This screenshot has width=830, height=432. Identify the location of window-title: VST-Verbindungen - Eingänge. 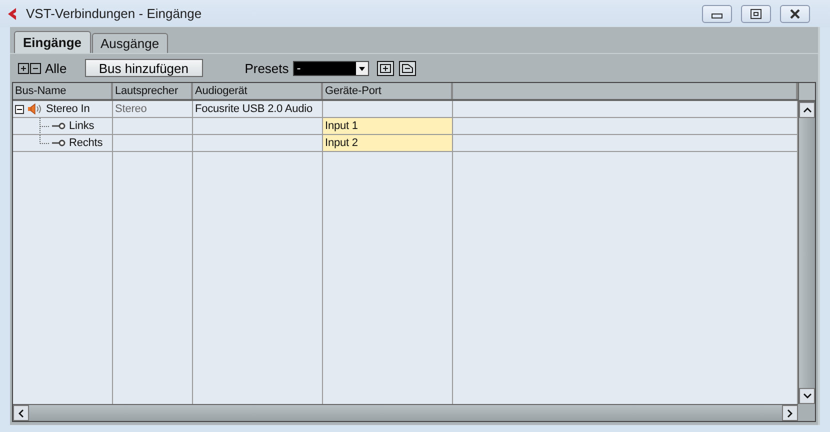
(114, 13).